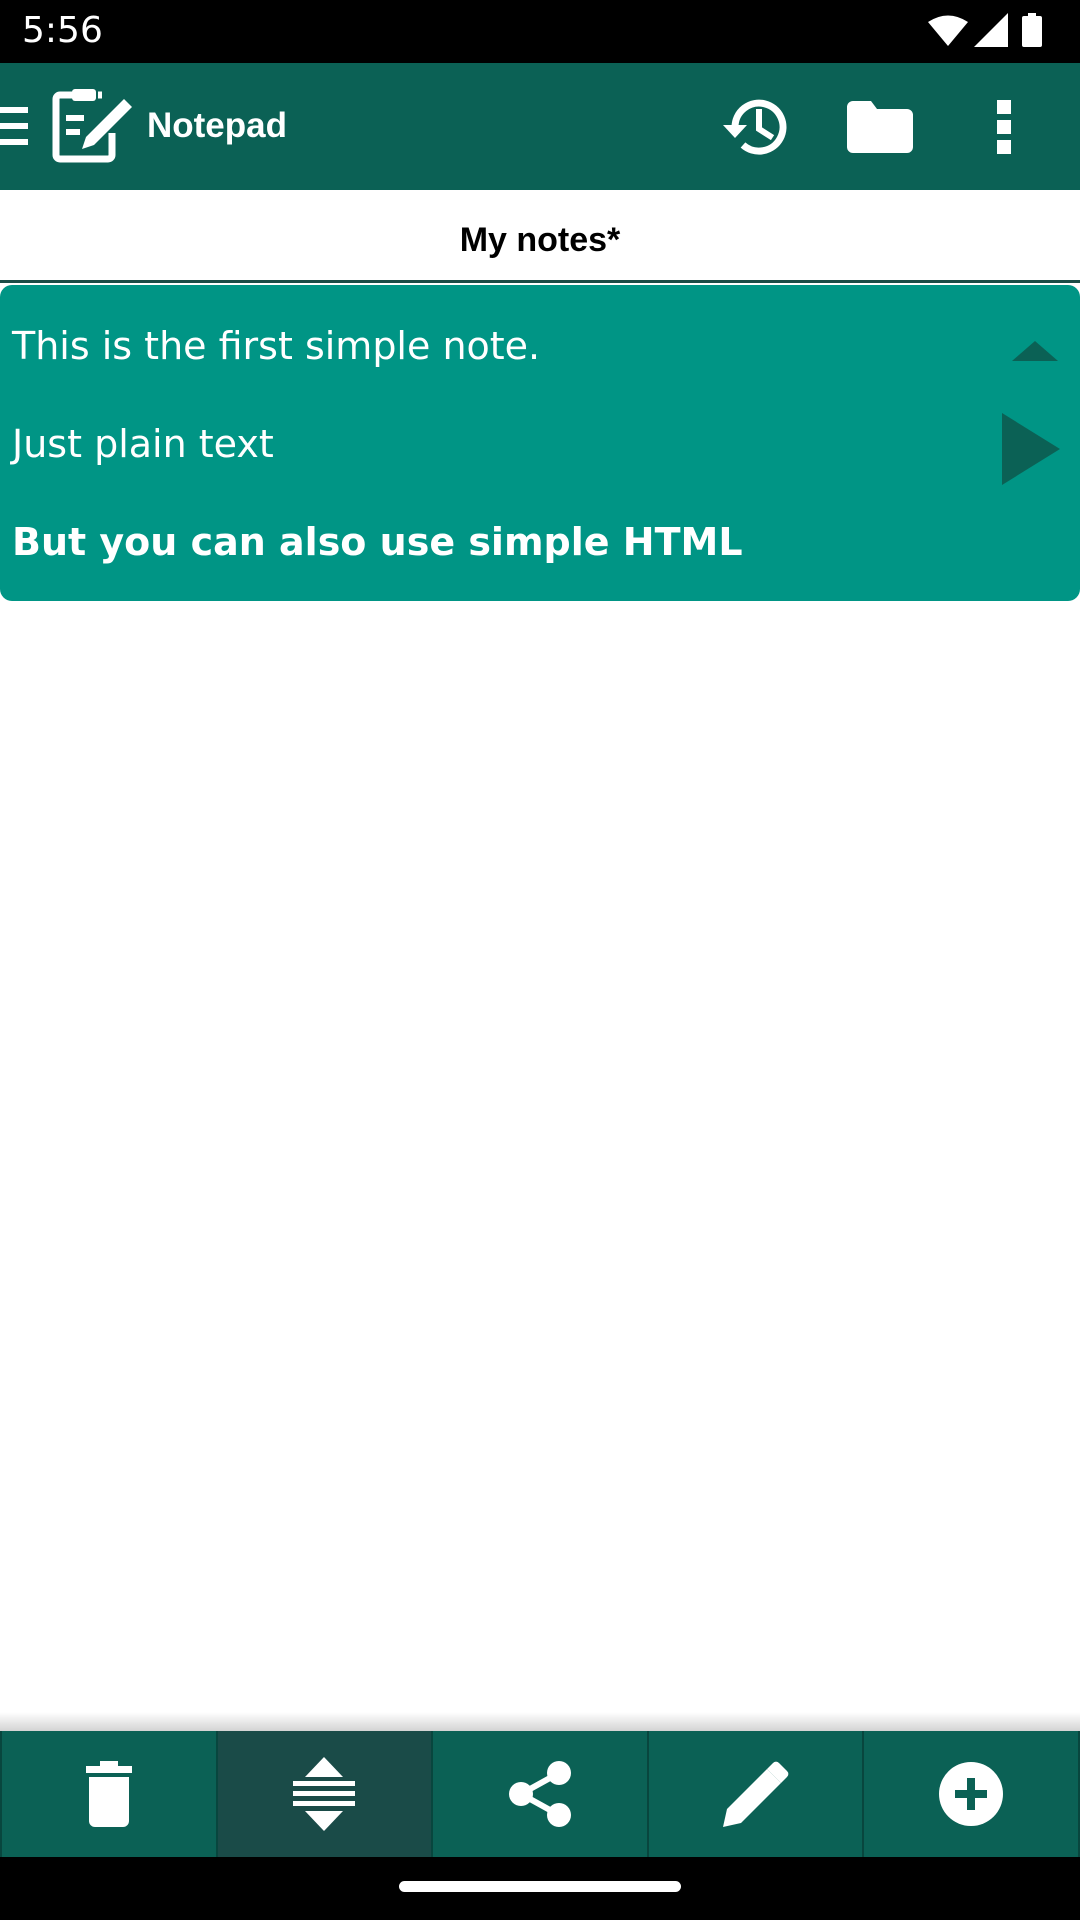 The width and height of the screenshot is (1080, 1920). I want to click on history-button, so click(755, 126).